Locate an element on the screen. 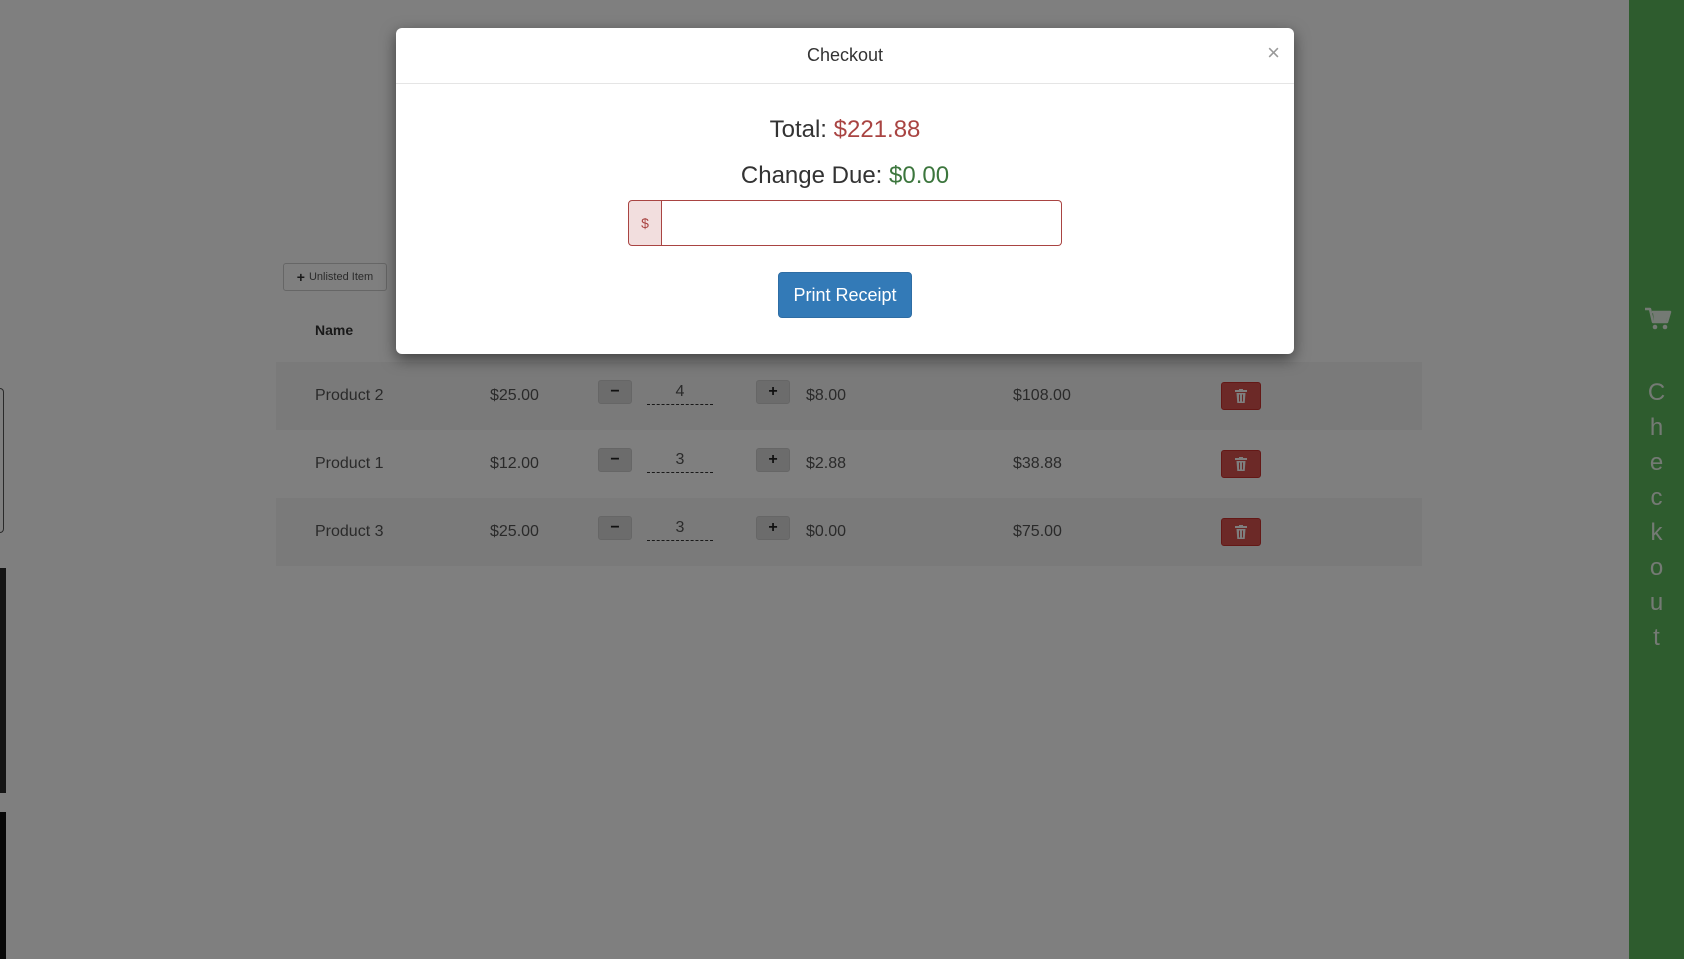 This screenshot has width=1684, height=959. currency-addon: $ is located at coordinates (645, 223).